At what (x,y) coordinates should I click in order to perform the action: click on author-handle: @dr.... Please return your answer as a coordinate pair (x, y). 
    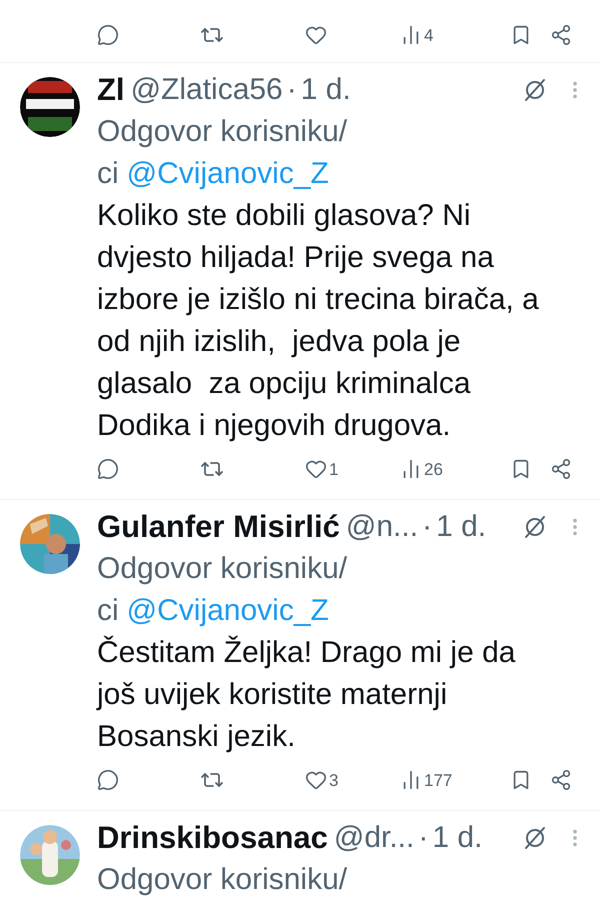
    Looking at the image, I should click on (374, 838).